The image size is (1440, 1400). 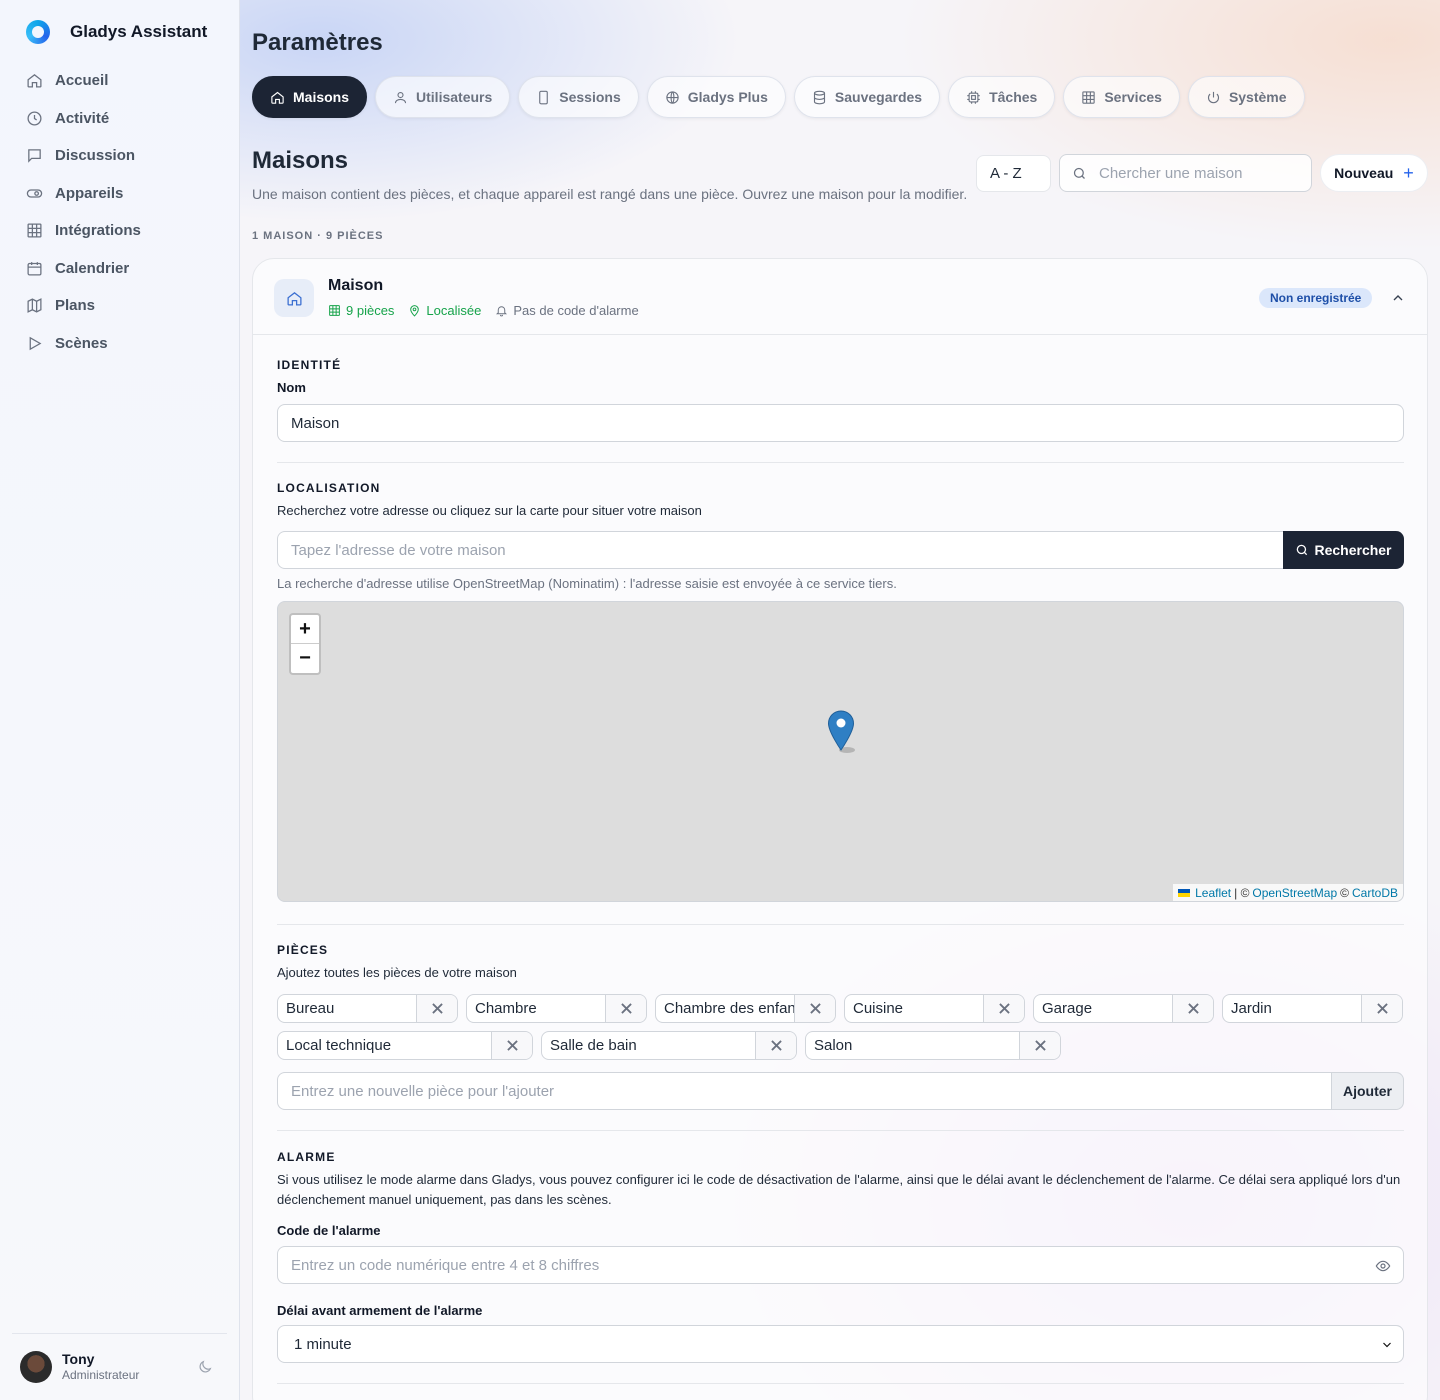 What do you see at coordinates (75, 306) in the screenshot?
I see `sidebar-item-label: Plans` at bounding box center [75, 306].